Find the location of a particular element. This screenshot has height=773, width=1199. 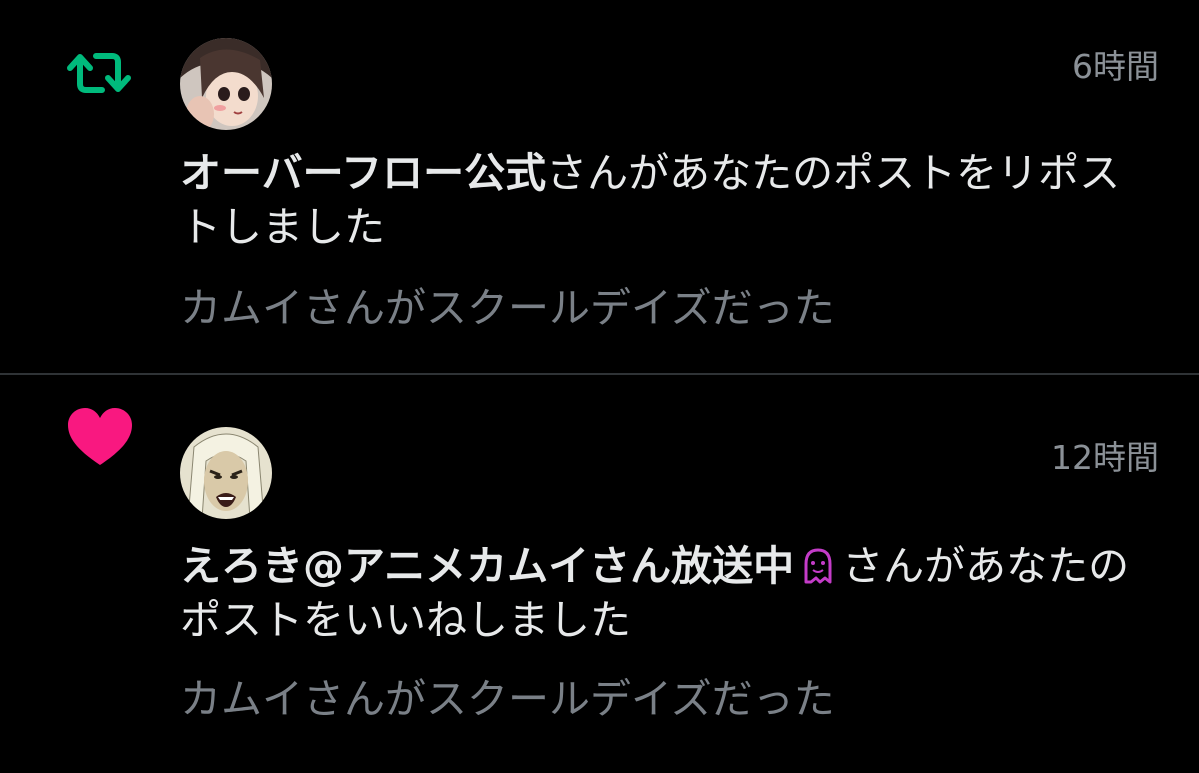

repost-icon is located at coordinates (99, 73).